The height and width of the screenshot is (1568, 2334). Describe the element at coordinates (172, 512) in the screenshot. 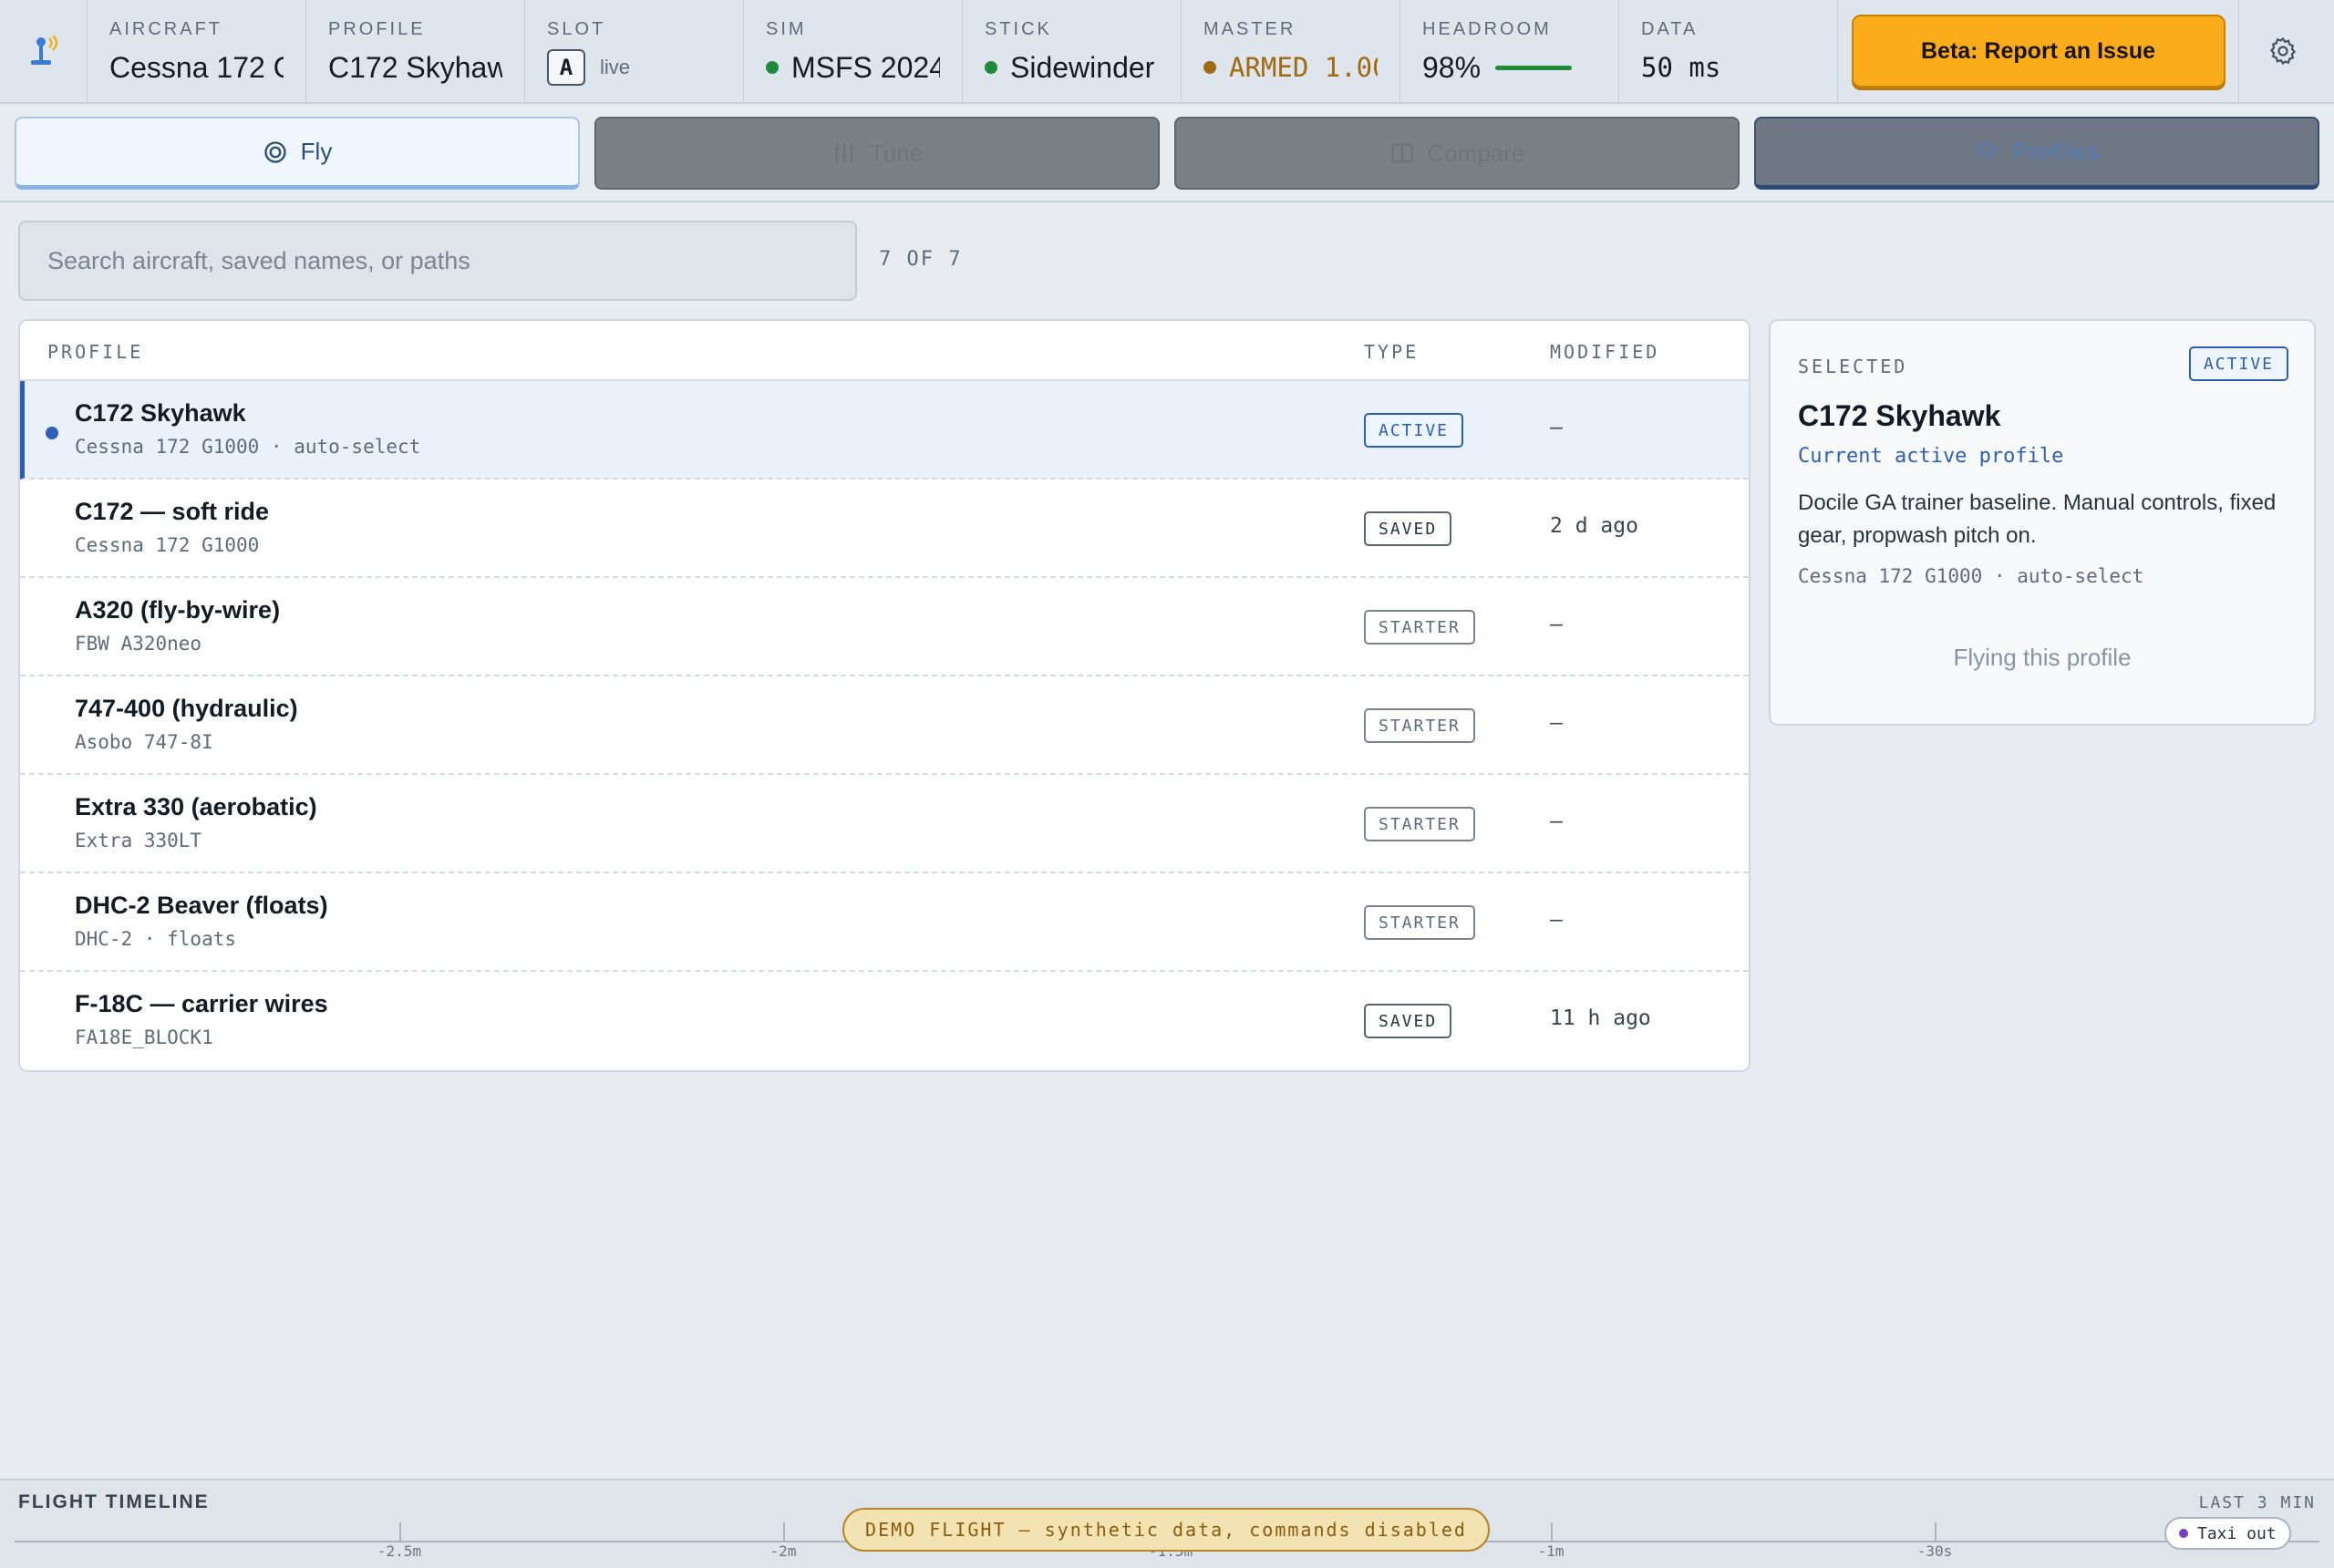

I see `row-name: C172 — soft ride` at that location.